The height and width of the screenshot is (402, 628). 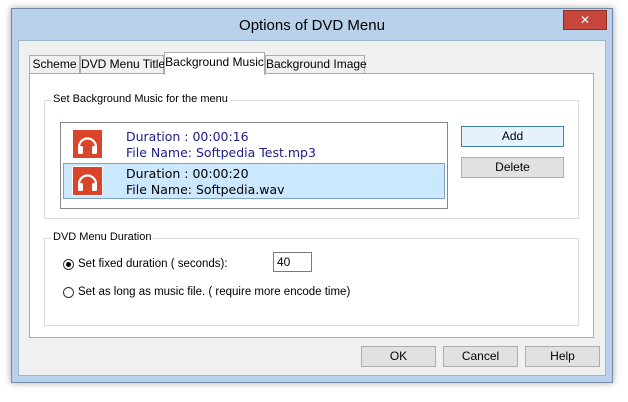 What do you see at coordinates (512, 167) in the screenshot?
I see `delete-button: Delete` at bounding box center [512, 167].